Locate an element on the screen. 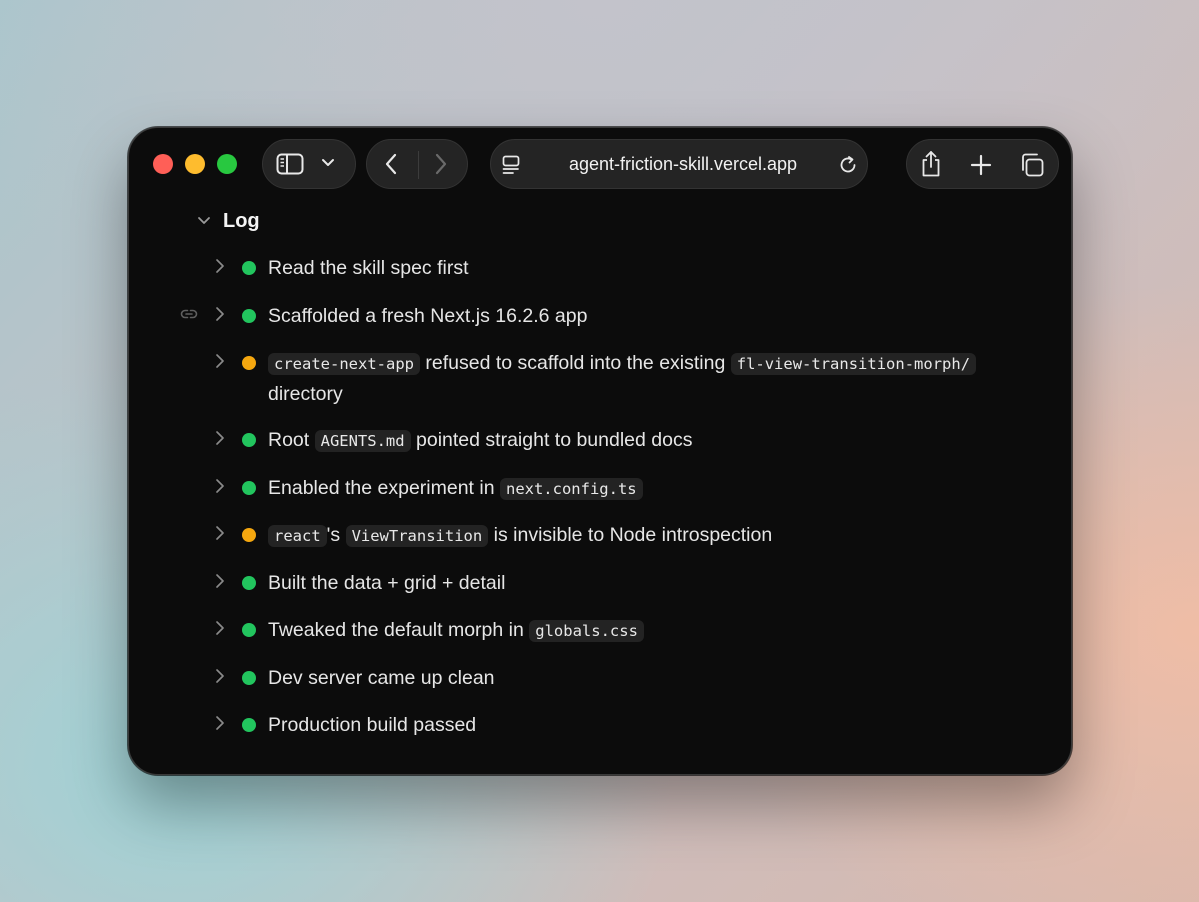 The width and height of the screenshot is (1199, 902). url-text: agent-friction-skill.vercel.app is located at coordinates (679, 164).